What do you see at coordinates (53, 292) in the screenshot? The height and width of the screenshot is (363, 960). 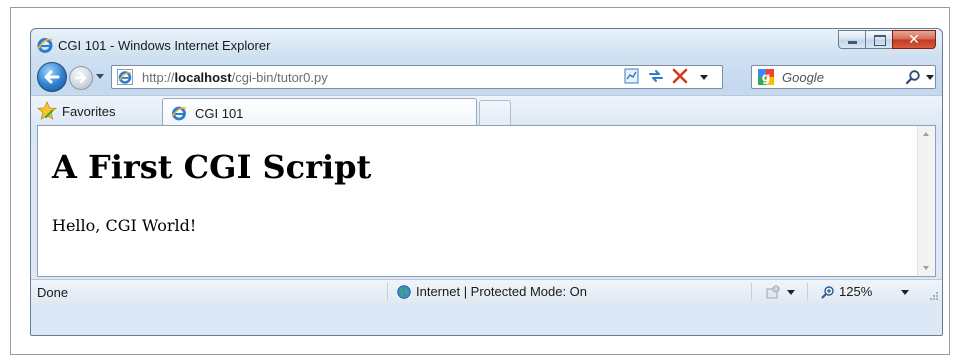 I see `status-text: Done` at bounding box center [53, 292].